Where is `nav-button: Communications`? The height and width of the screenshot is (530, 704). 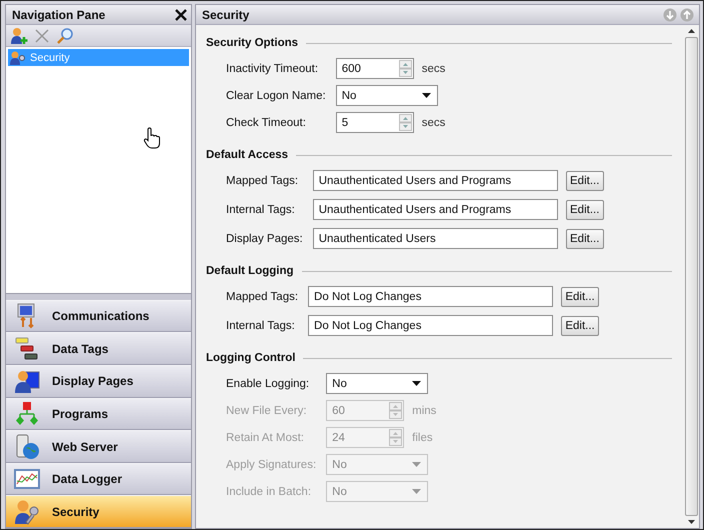 nav-button: Communications is located at coordinates (98, 316).